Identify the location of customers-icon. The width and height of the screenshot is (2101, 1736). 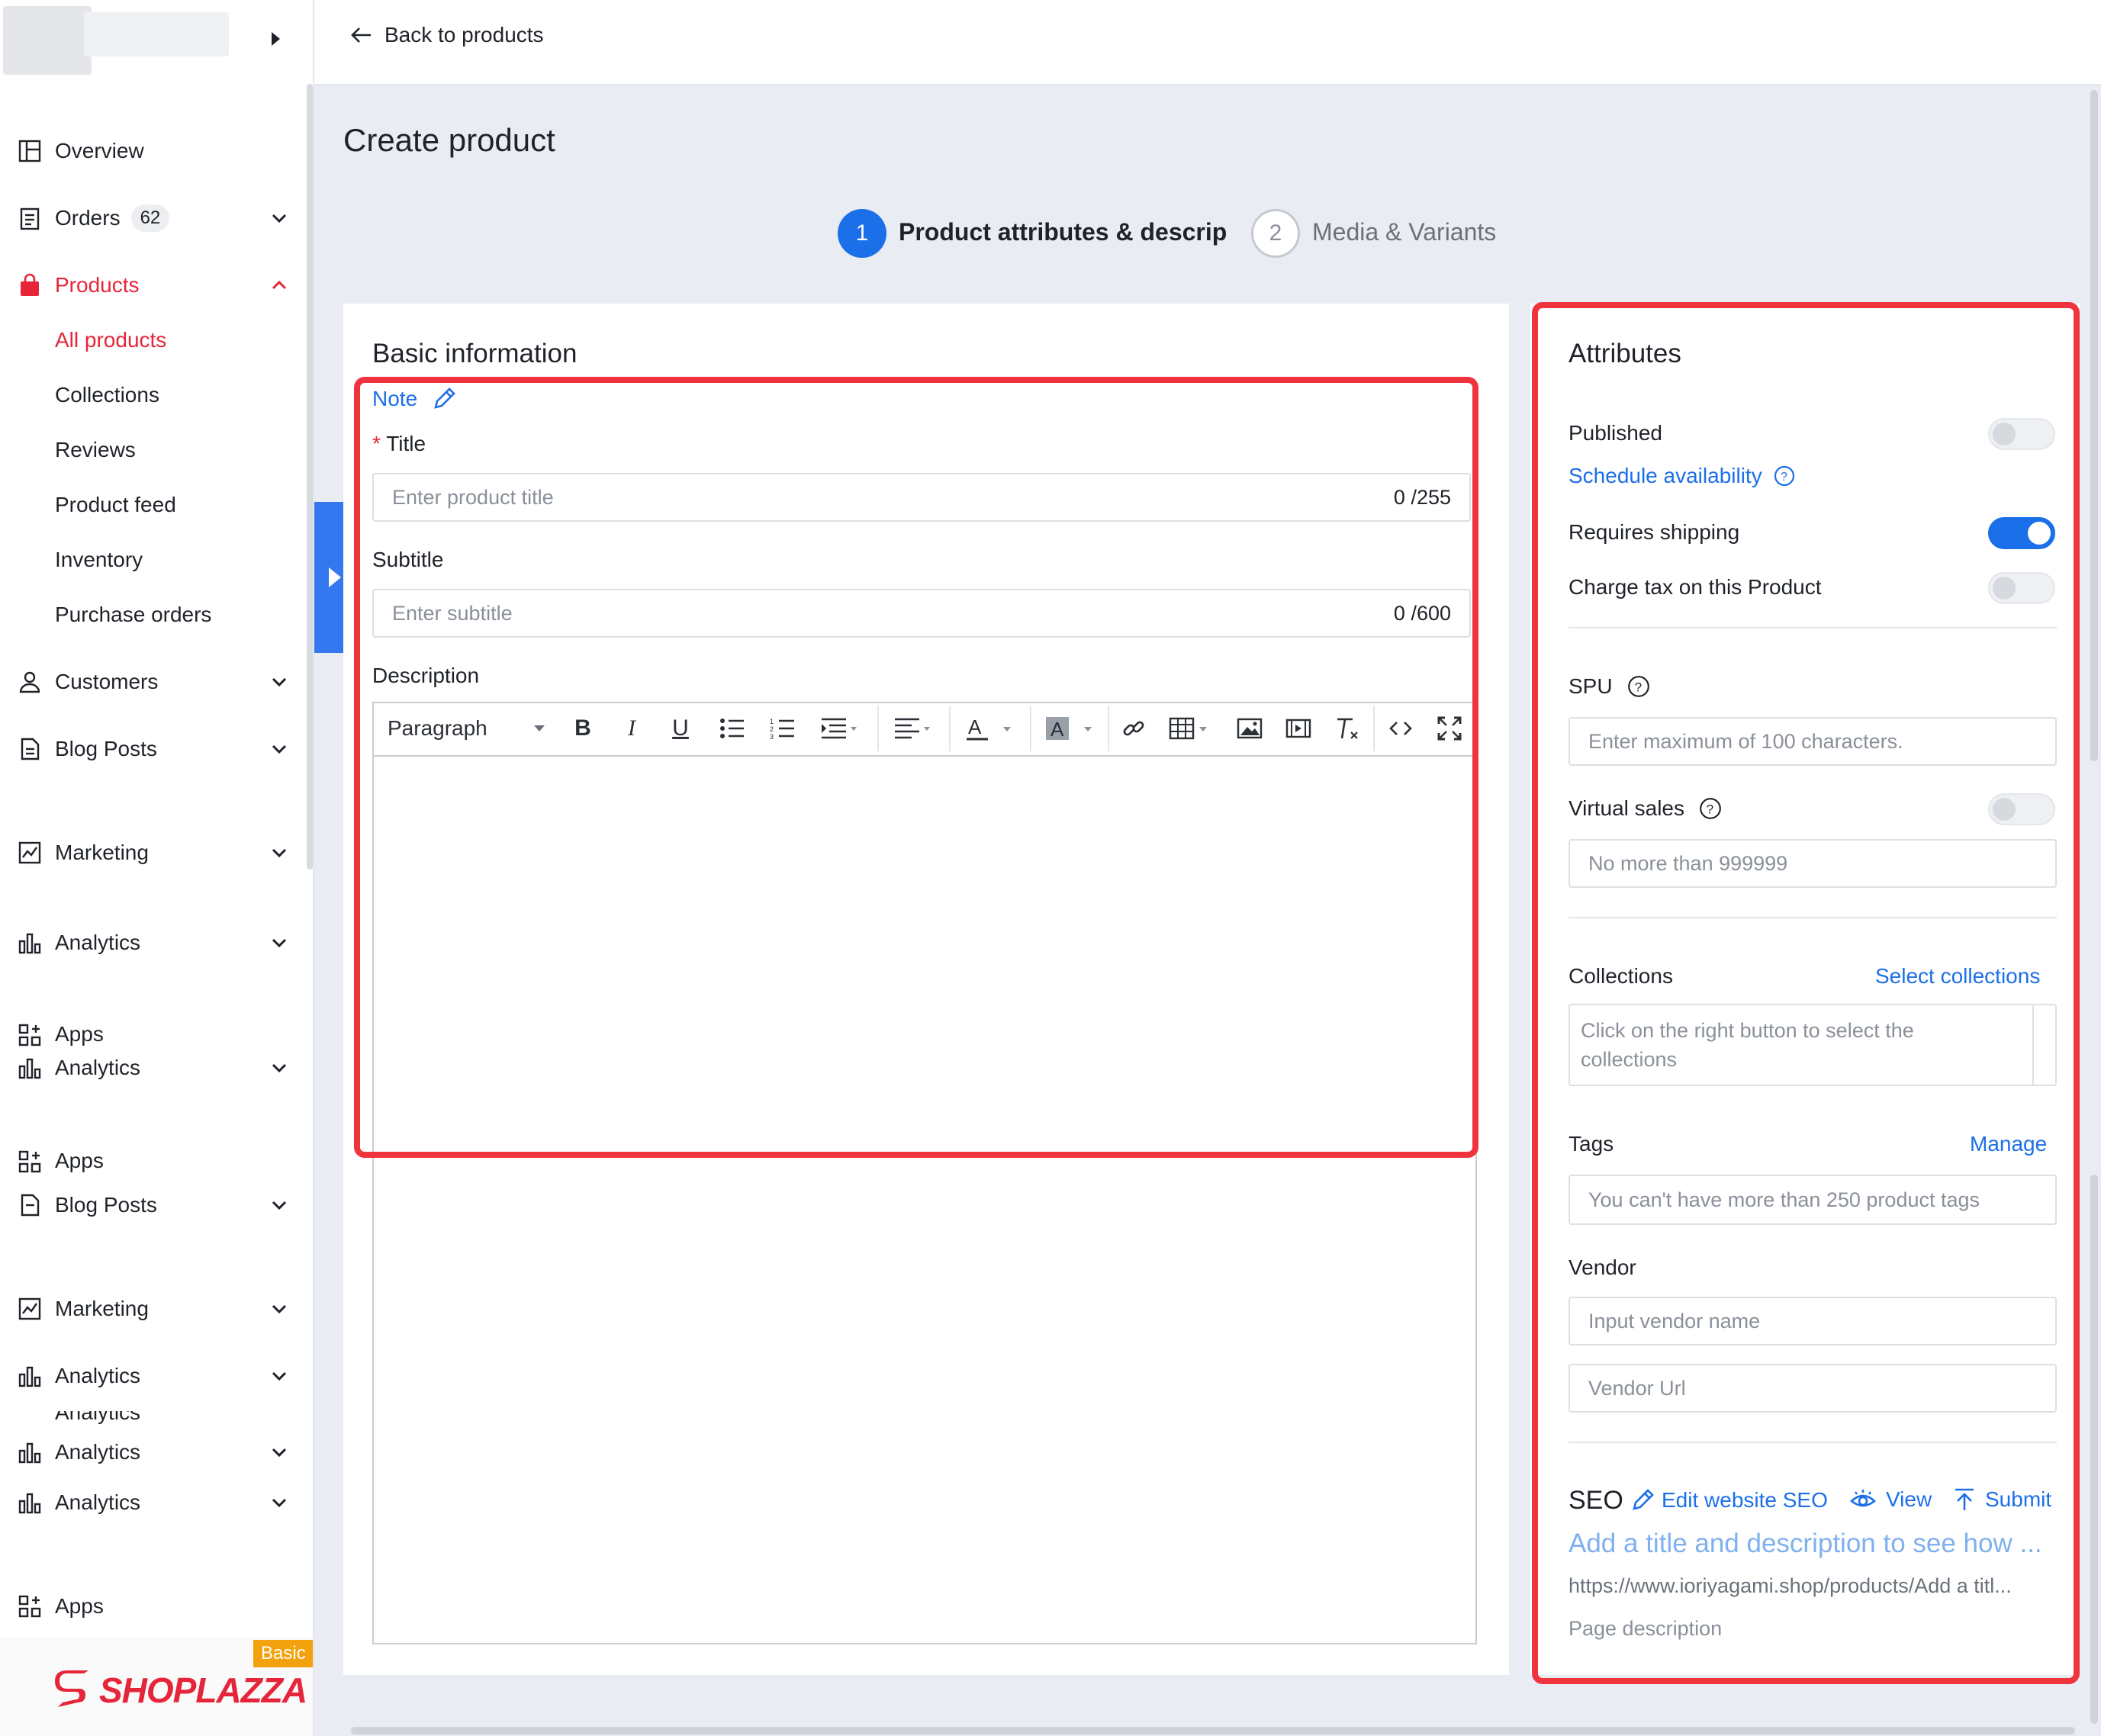
(30, 682).